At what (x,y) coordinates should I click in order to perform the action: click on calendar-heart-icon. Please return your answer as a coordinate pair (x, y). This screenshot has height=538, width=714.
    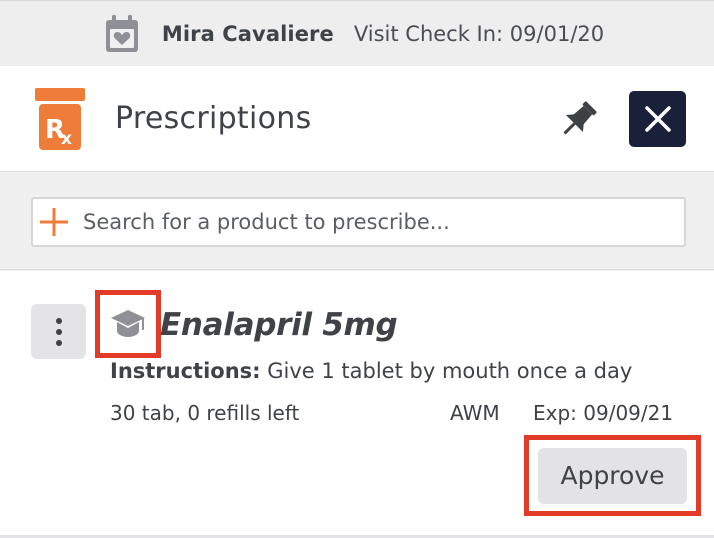
    Looking at the image, I should click on (121, 33).